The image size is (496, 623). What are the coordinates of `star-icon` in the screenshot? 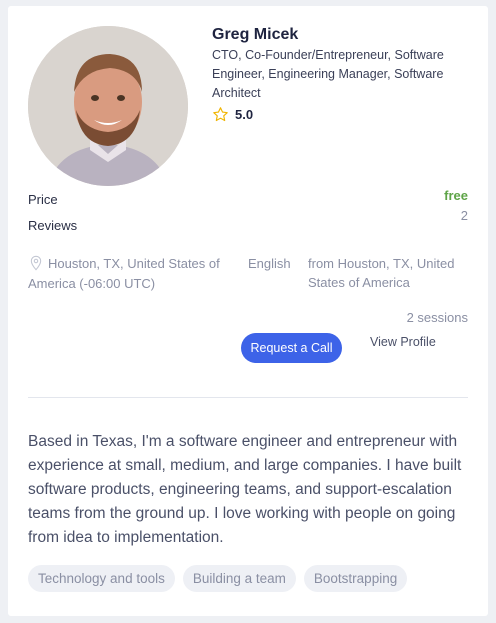 It's located at (220, 114).